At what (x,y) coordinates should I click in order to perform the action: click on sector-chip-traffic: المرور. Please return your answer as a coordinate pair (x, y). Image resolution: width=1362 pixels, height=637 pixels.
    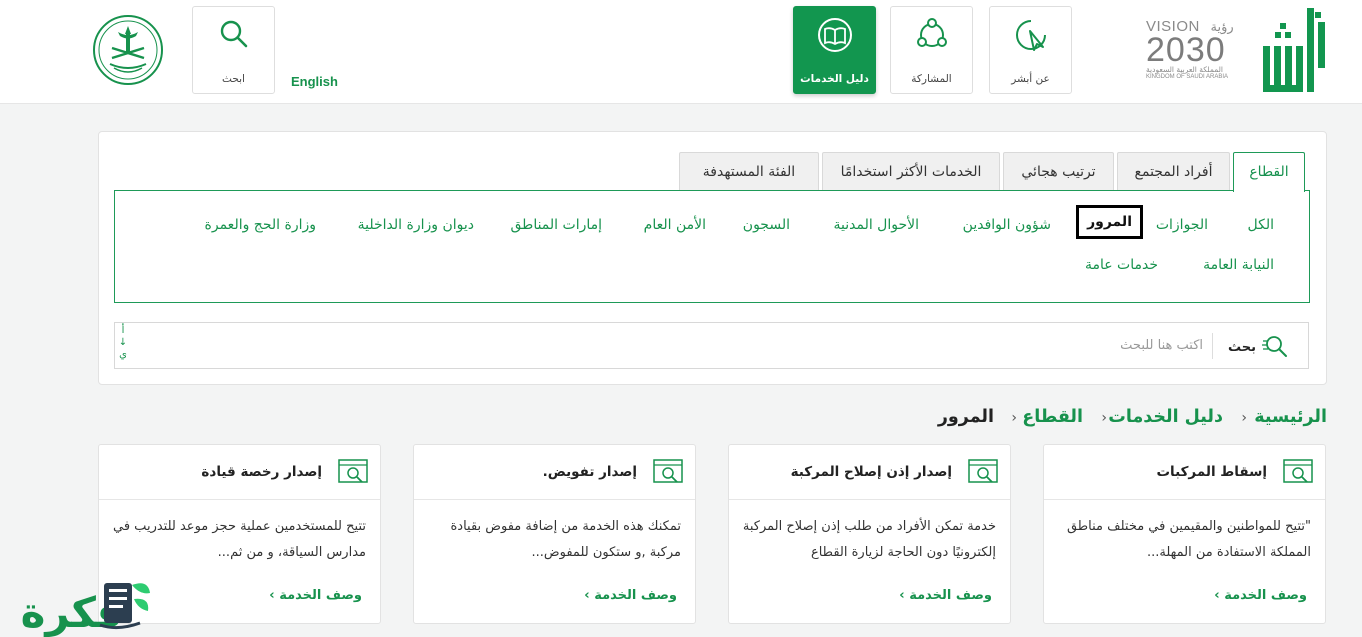
    Looking at the image, I should click on (1109, 222).